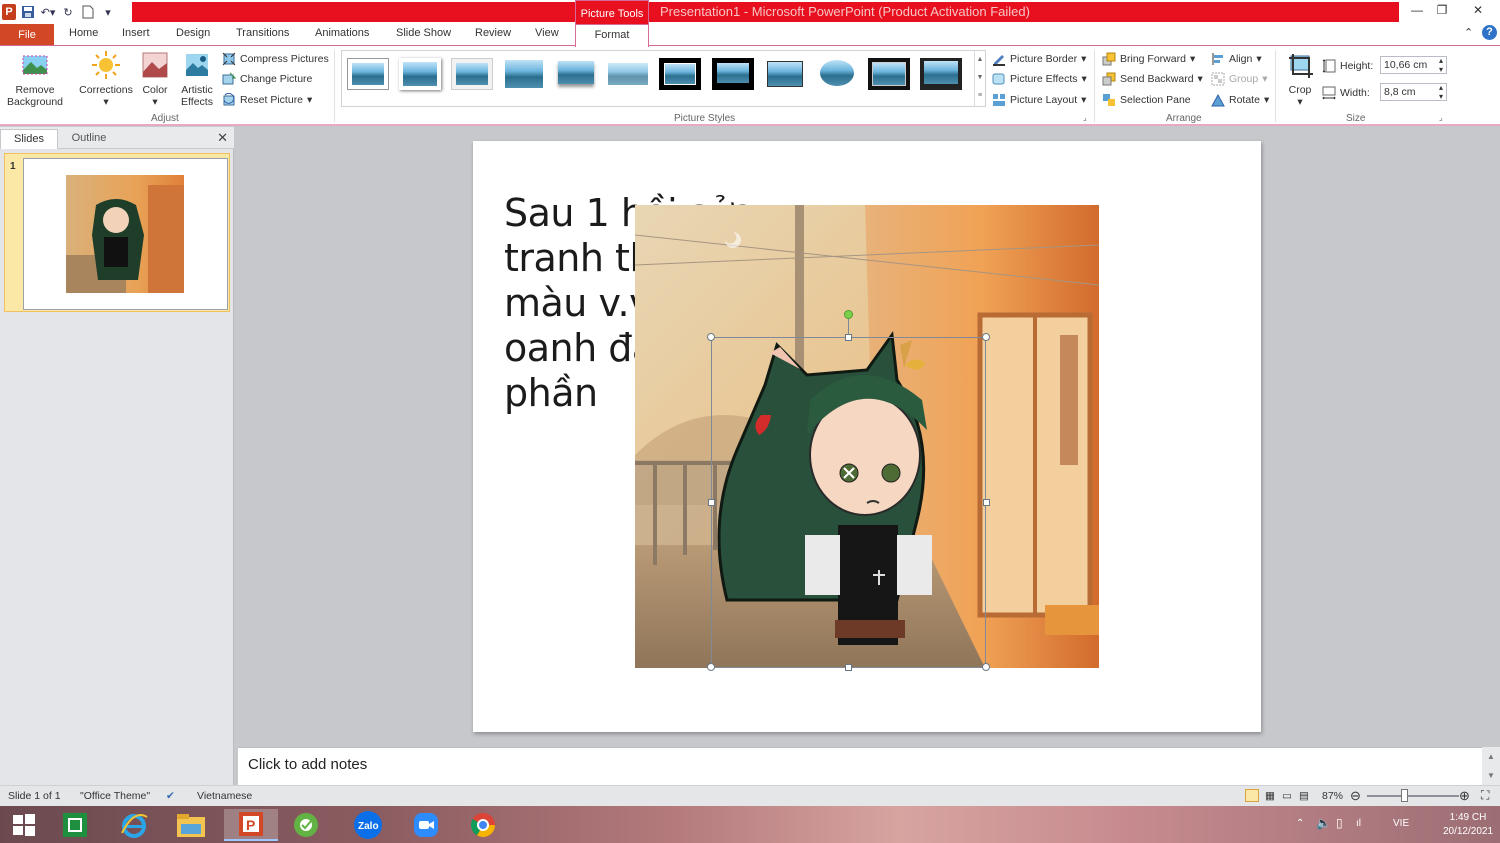  What do you see at coordinates (134, 825) in the screenshot?
I see `internet-explorer-icon` at bounding box center [134, 825].